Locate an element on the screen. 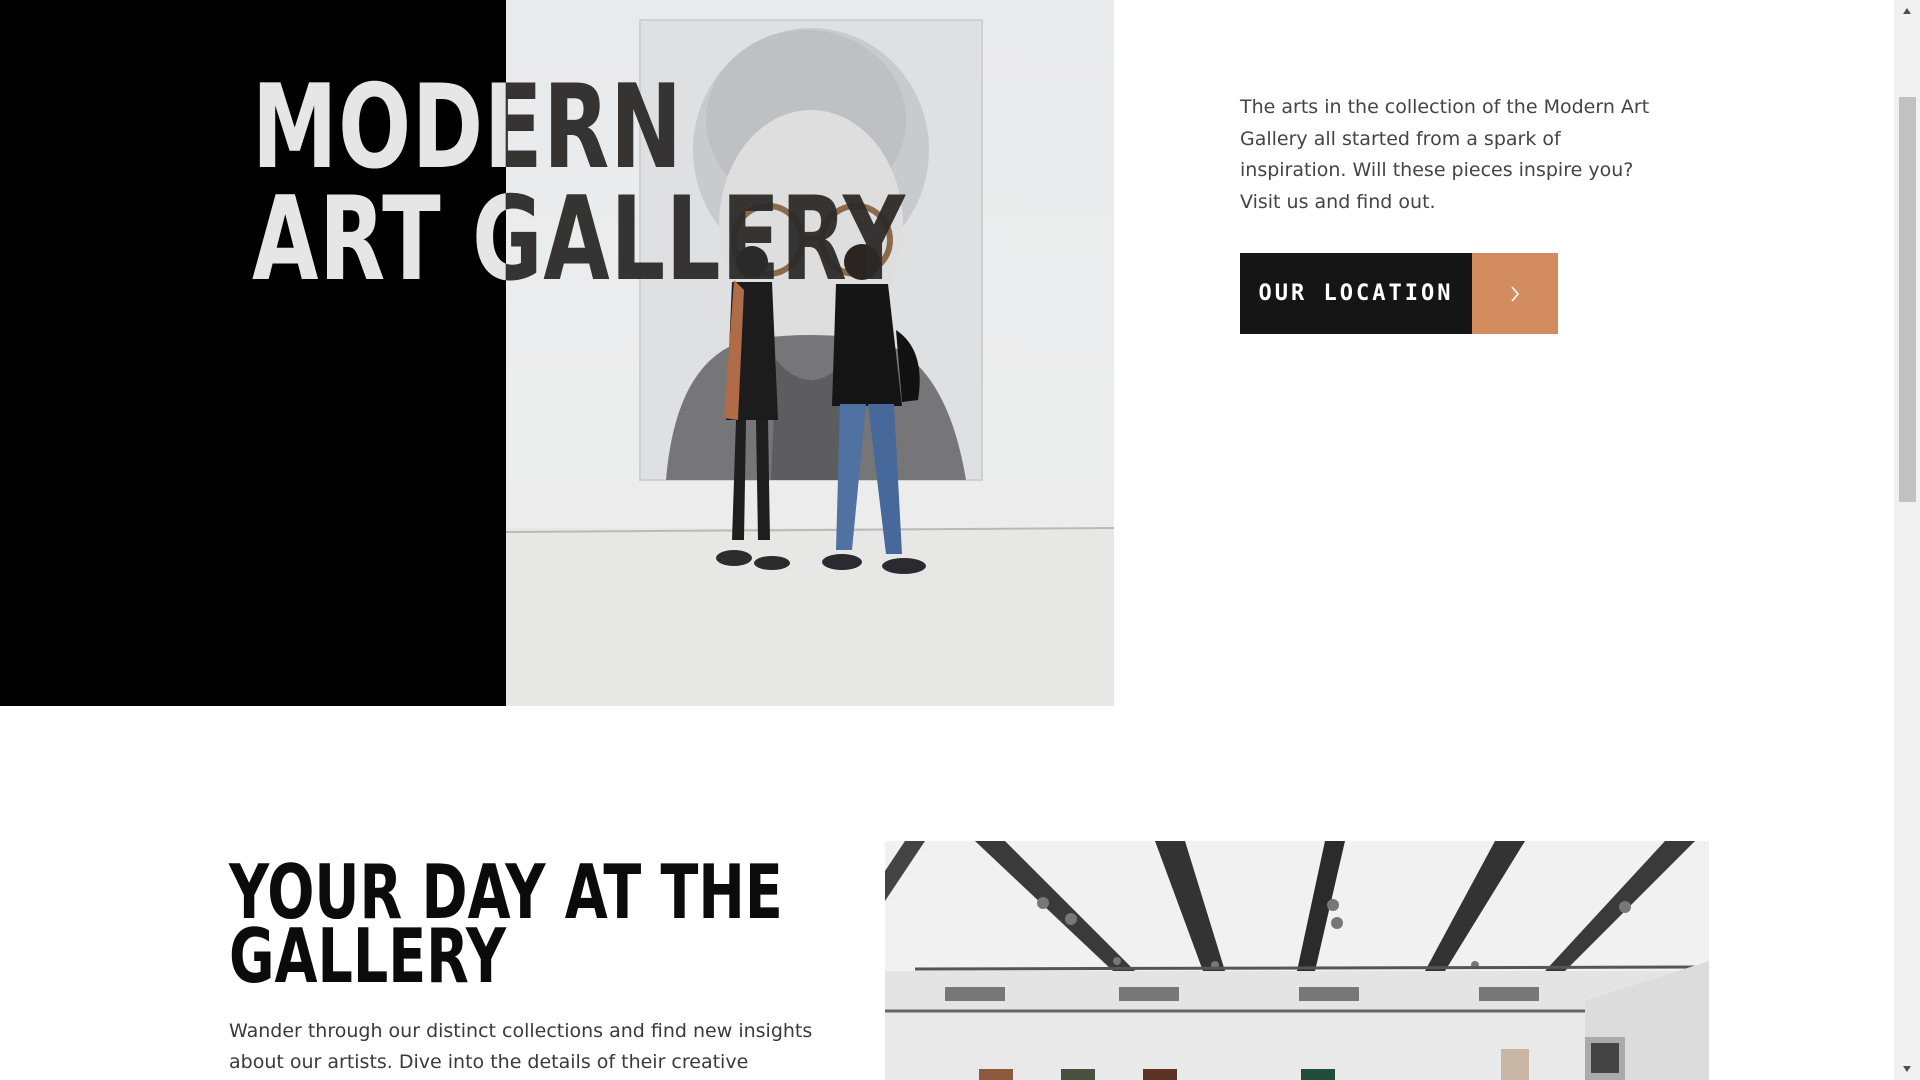 The height and width of the screenshot is (1080, 1920). vertical-scrollbar is located at coordinates (1907, 540).